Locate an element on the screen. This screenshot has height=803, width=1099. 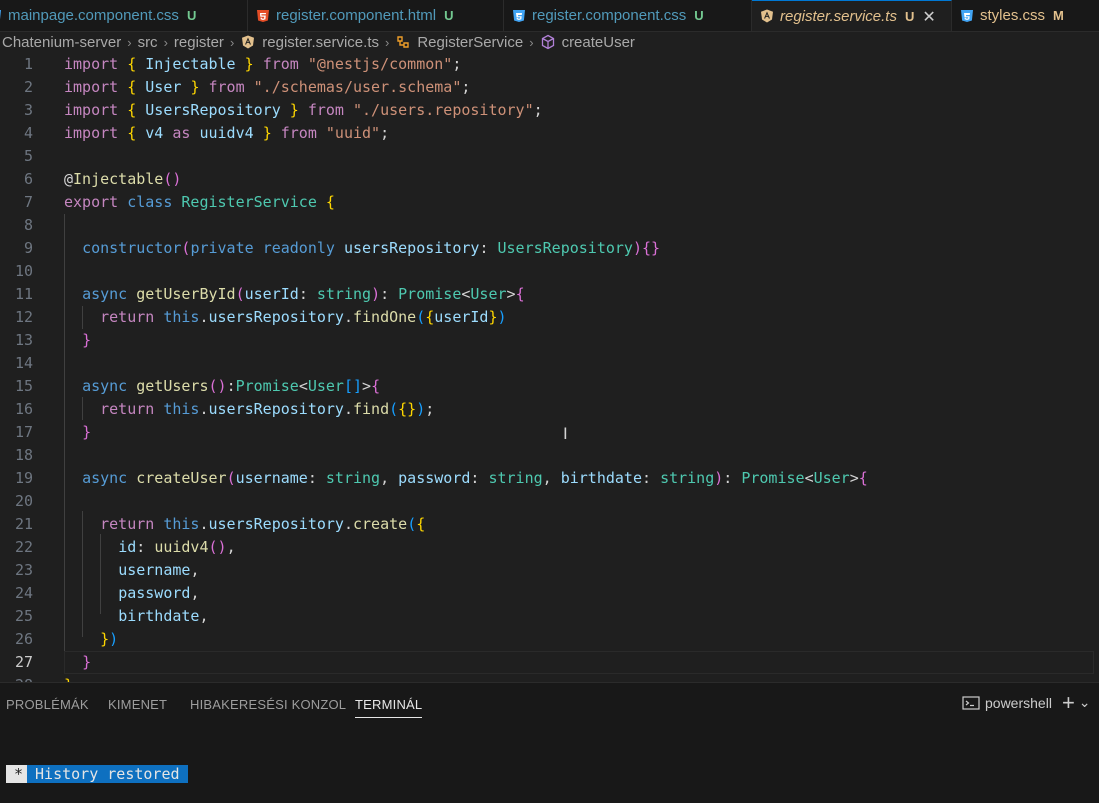
code-line: 8 is located at coordinates (549, 225).